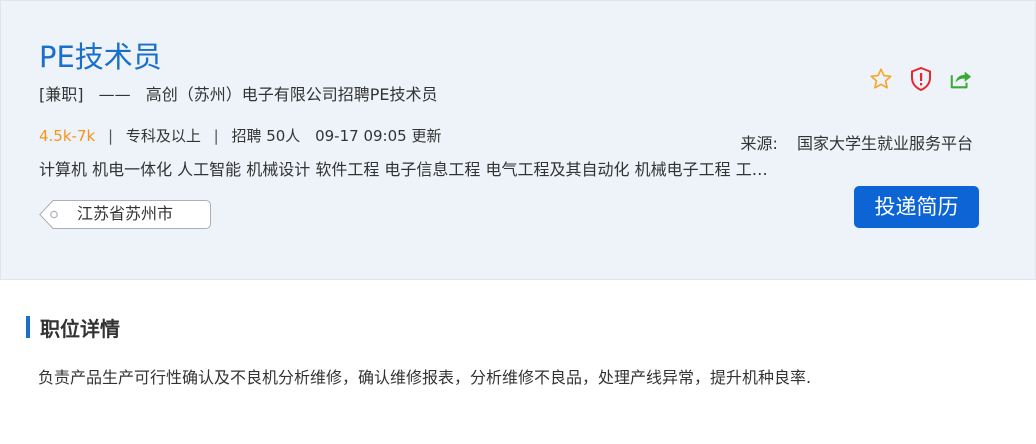  What do you see at coordinates (67, 136) in the screenshot?
I see `salary: 4.5k-7k` at bounding box center [67, 136].